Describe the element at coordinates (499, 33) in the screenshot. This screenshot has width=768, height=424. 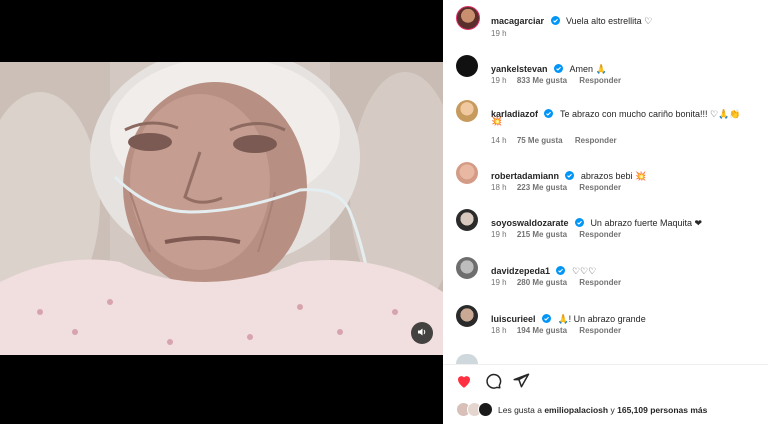
I see `post-time: 19 h` at that location.